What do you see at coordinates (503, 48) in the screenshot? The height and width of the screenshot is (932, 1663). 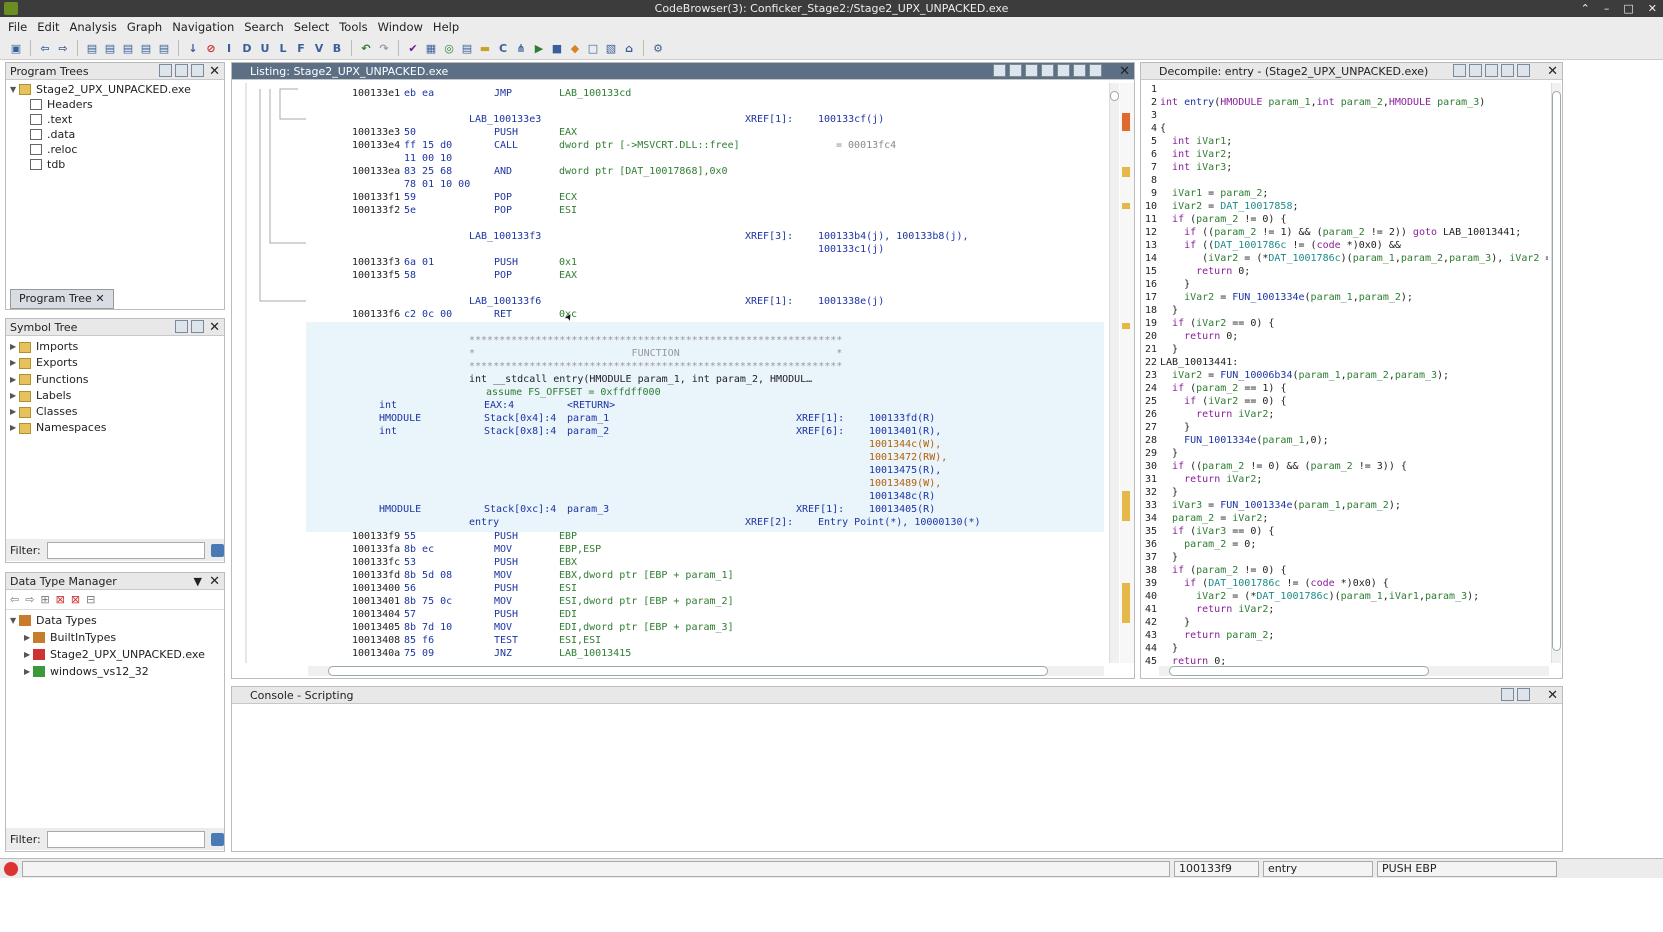 I see `decompile-icon: C` at bounding box center [503, 48].